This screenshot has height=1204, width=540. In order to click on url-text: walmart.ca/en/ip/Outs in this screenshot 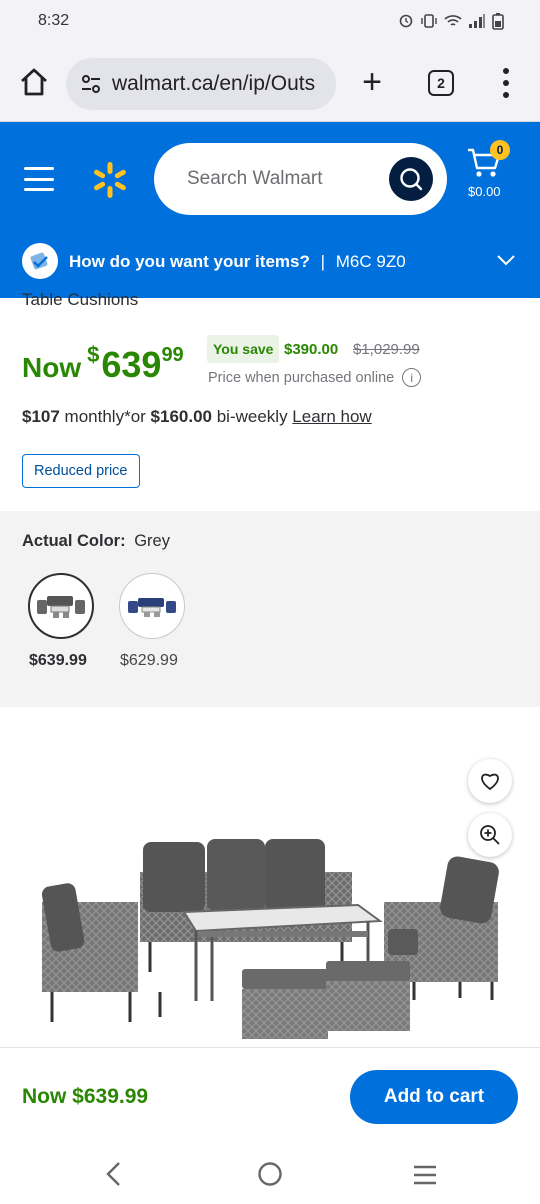, I will do `click(214, 83)`.